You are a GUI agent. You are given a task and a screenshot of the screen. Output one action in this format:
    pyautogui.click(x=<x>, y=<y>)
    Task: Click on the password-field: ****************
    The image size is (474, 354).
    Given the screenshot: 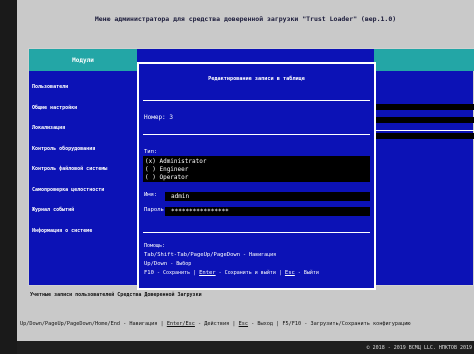 What is the action you would take?
    pyautogui.click(x=267, y=211)
    